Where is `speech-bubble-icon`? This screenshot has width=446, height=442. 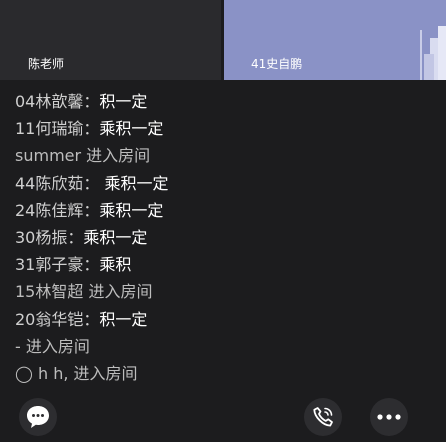
speech-bubble-icon is located at coordinates (38, 417).